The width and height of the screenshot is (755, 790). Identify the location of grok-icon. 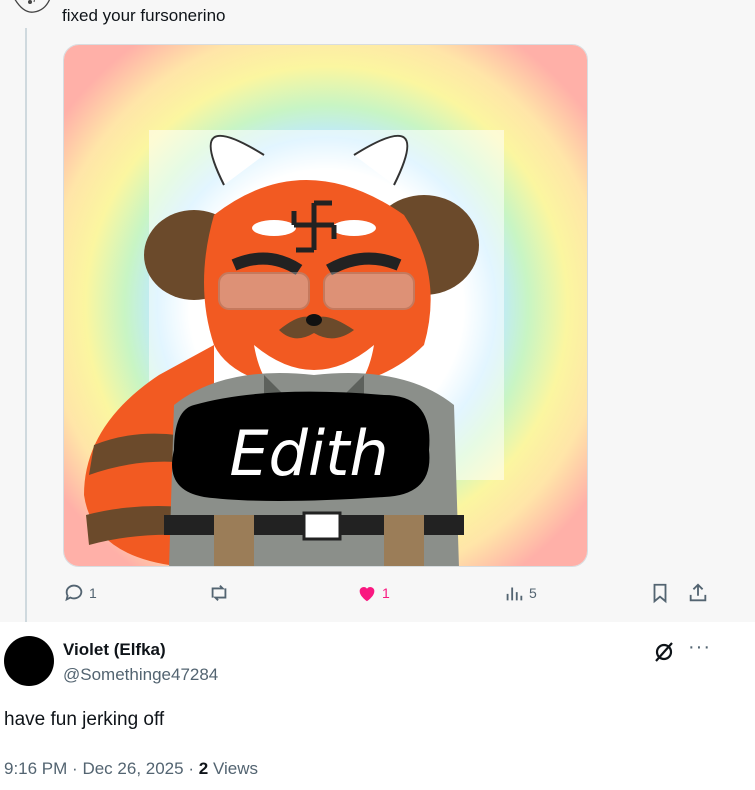
(664, 652).